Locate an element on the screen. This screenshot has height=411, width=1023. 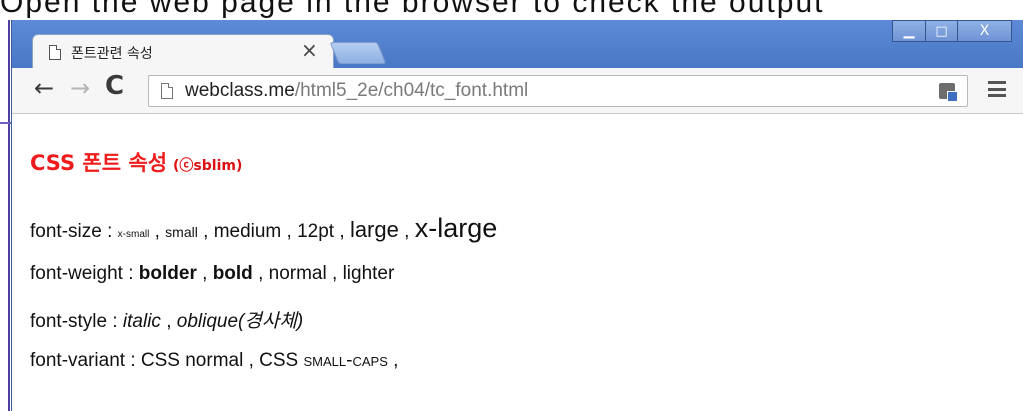
size-medium: medium is located at coordinates (247, 231).